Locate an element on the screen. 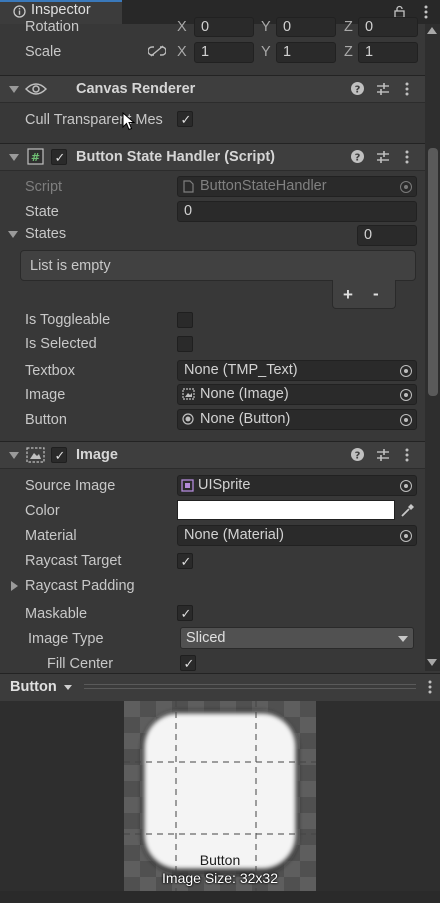 This screenshot has height=903, width=440. image-icon is located at coordinates (35, 455).